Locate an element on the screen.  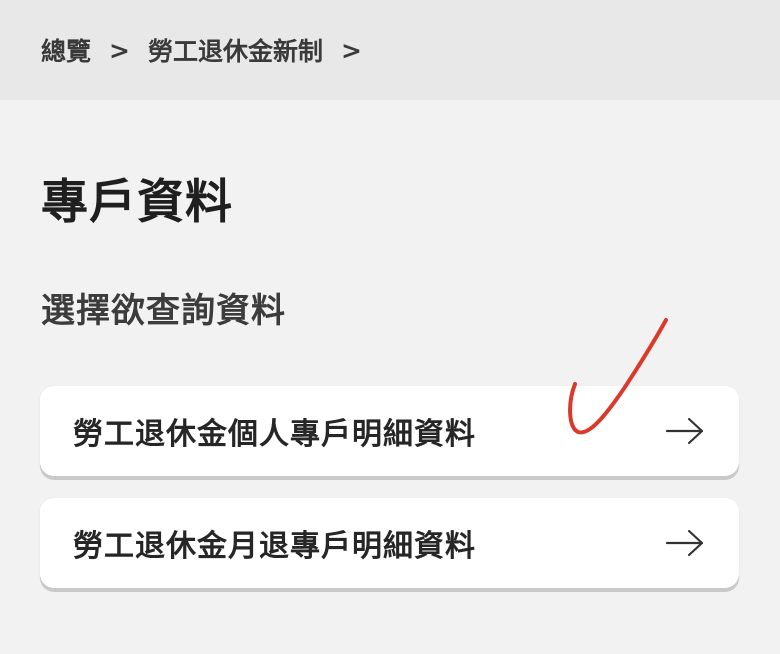
option-label: 勞工退休金月退專戶明細資料 is located at coordinates (274, 546).